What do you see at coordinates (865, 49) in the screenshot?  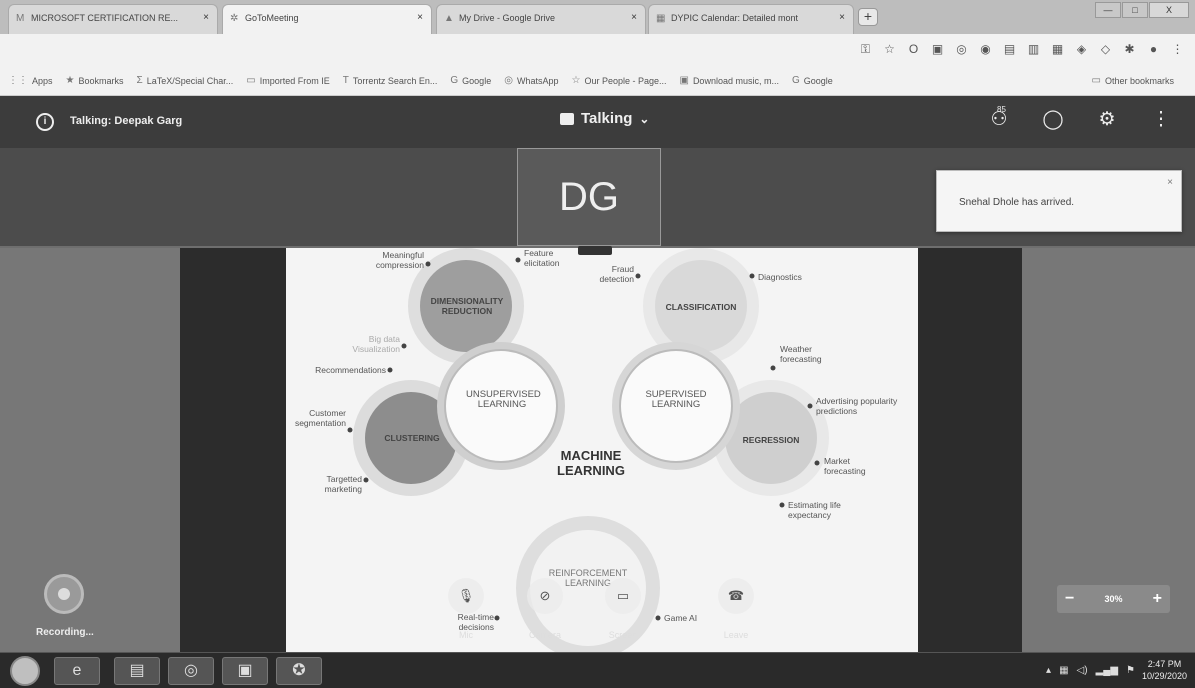 I see `key-icon: ⚿` at bounding box center [865, 49].